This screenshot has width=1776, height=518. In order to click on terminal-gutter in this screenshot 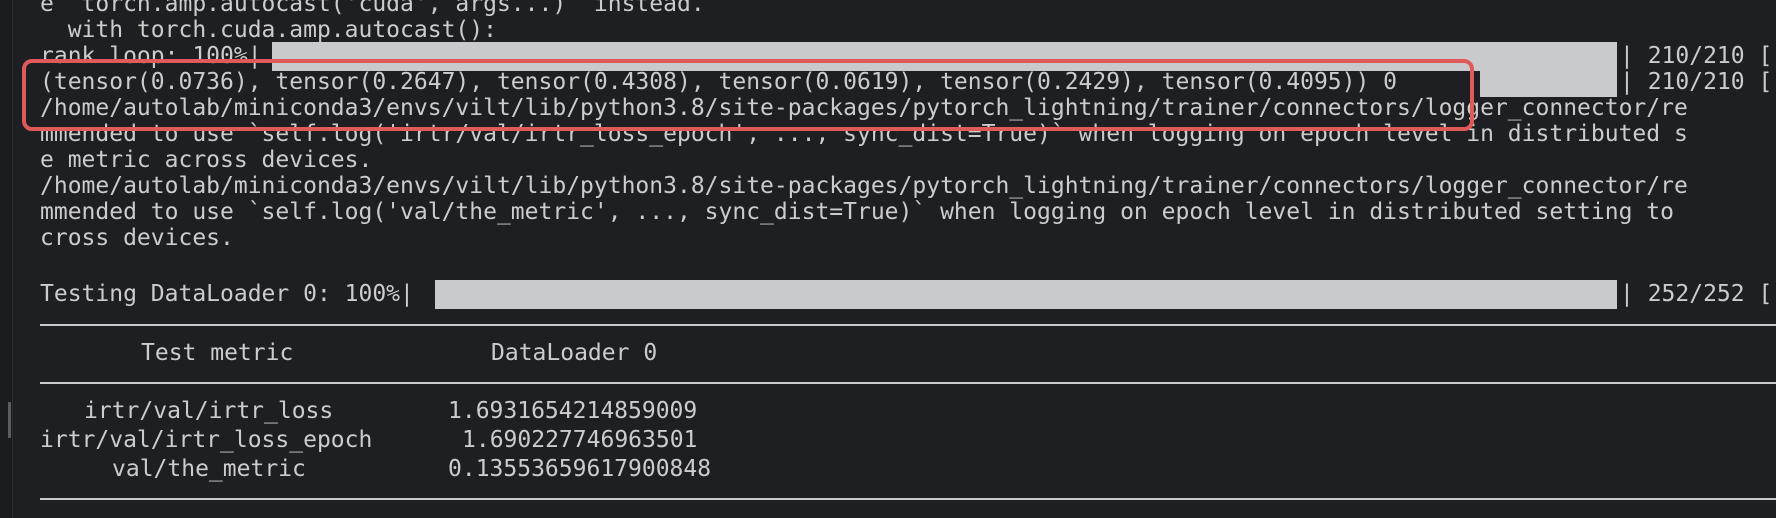, I will do `click(6, 259)`.